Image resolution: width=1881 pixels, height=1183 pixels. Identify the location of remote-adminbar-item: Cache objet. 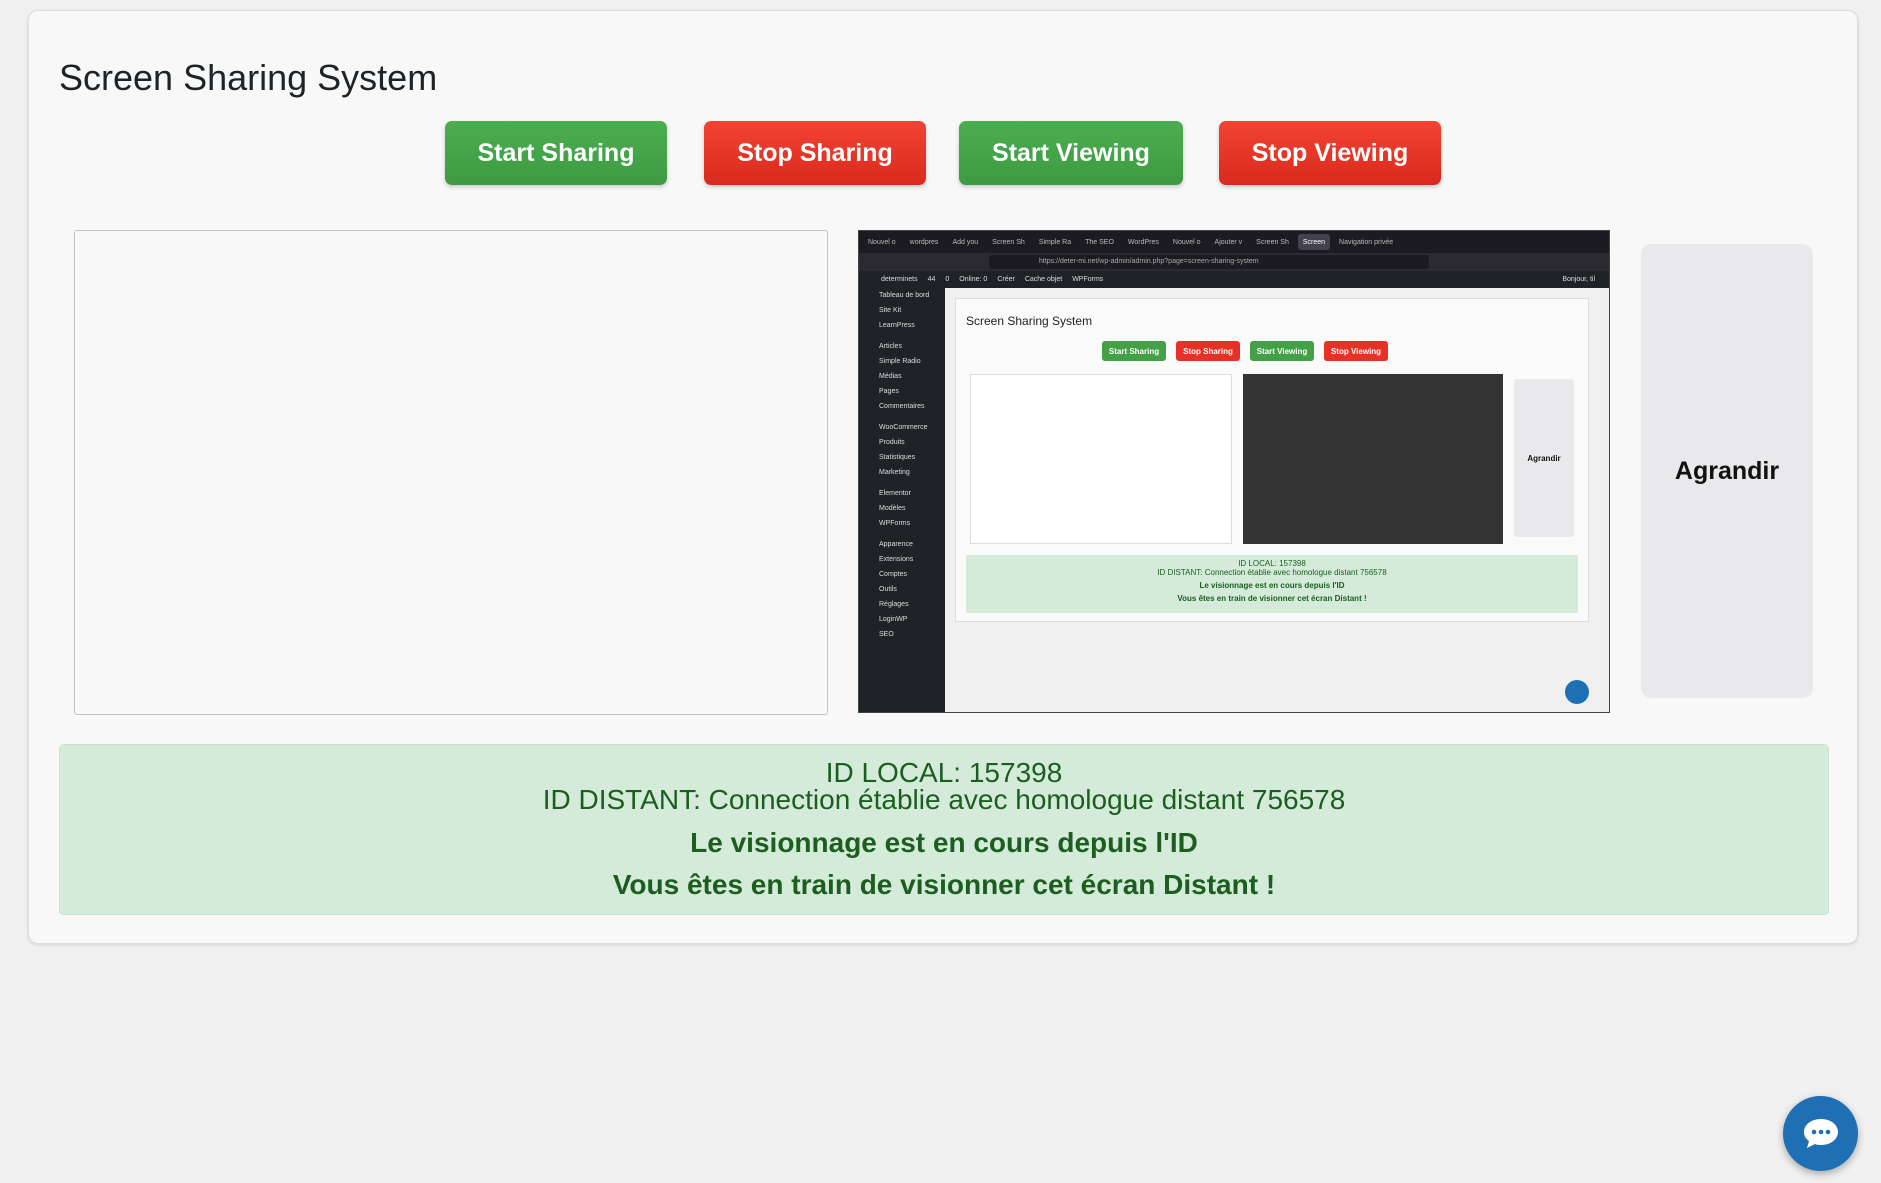
(1043, 279).